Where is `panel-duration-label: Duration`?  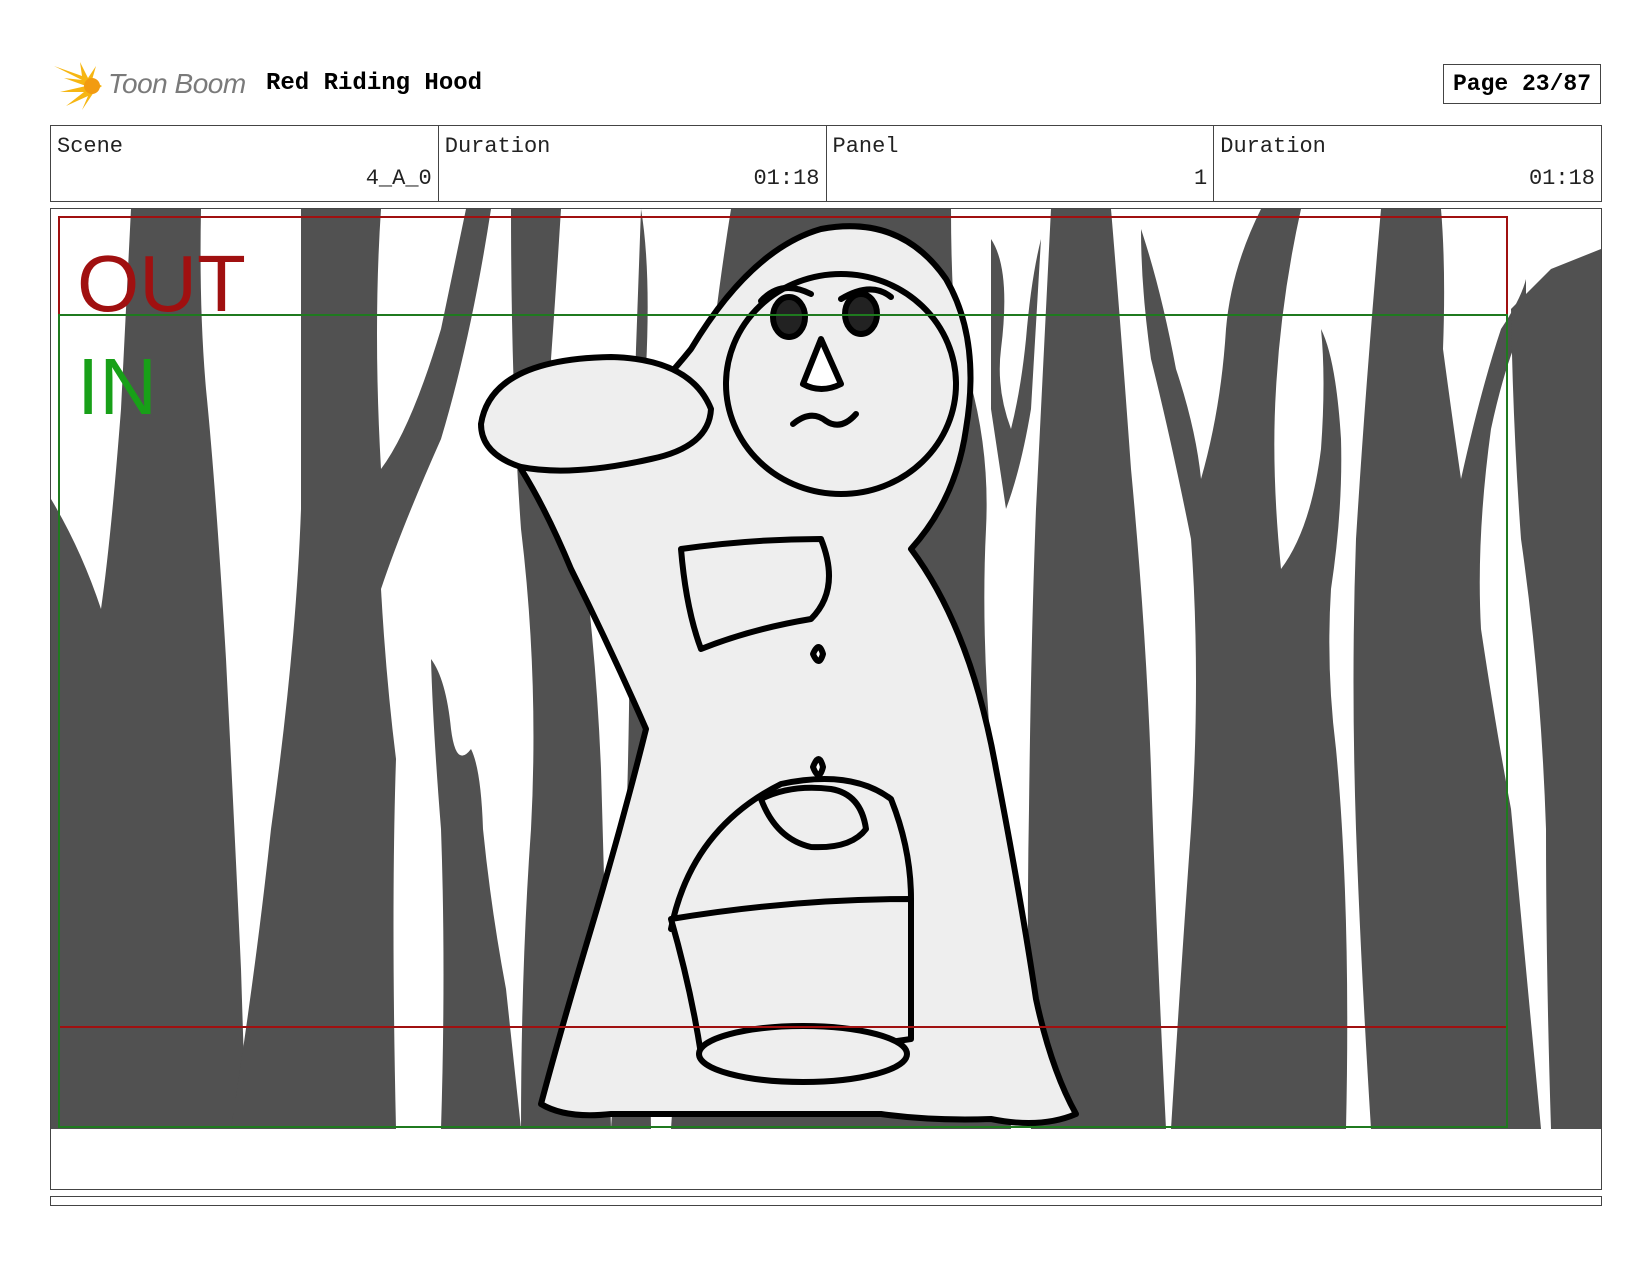
panel-duration-label: Duration is located at coordinates (1273, 146).